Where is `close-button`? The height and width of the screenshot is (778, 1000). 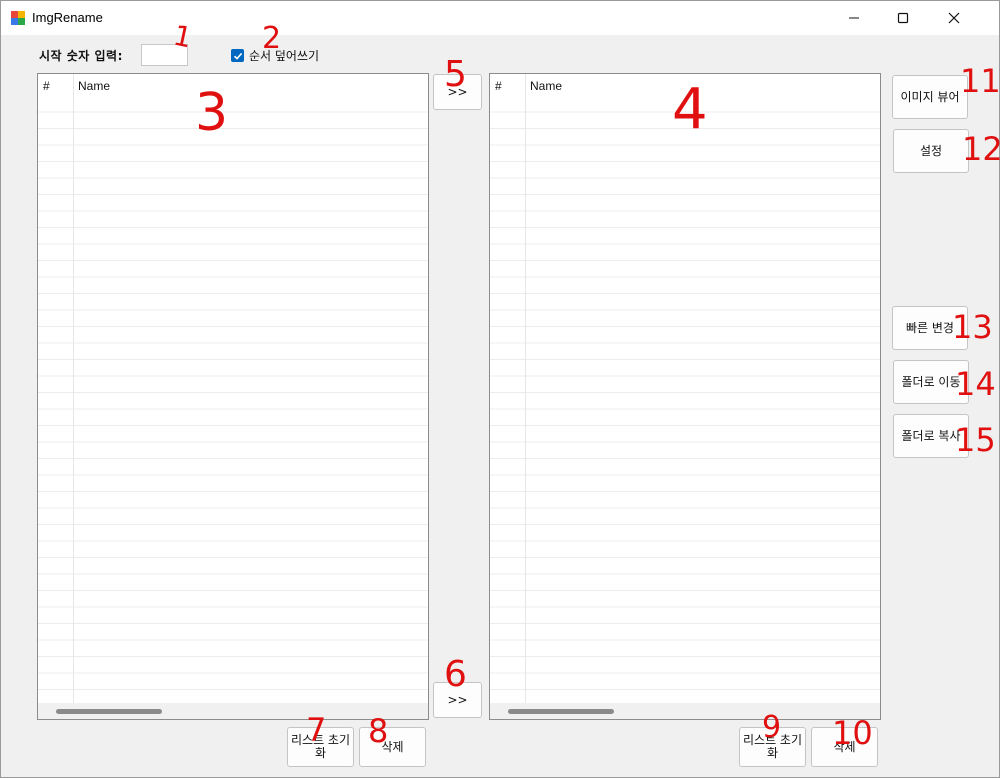
close-button is located at coordinates (954, 18).